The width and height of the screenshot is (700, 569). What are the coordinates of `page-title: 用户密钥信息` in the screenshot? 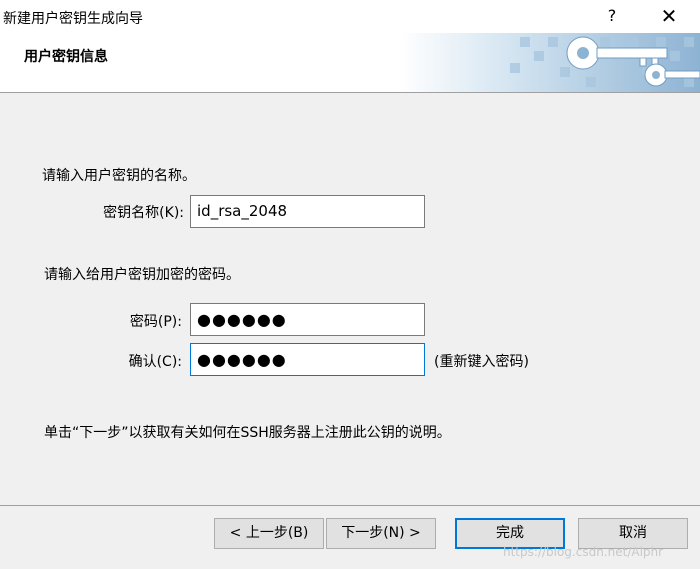 It's located at (66, 57).